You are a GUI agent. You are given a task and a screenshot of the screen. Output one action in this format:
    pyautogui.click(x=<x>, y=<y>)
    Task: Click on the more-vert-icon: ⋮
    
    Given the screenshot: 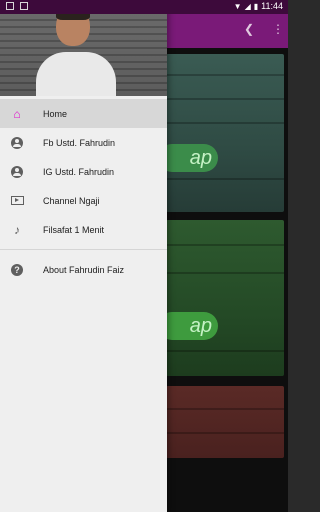 What is the action you would take?
    pyautogui.click(x=278, y=29)
    